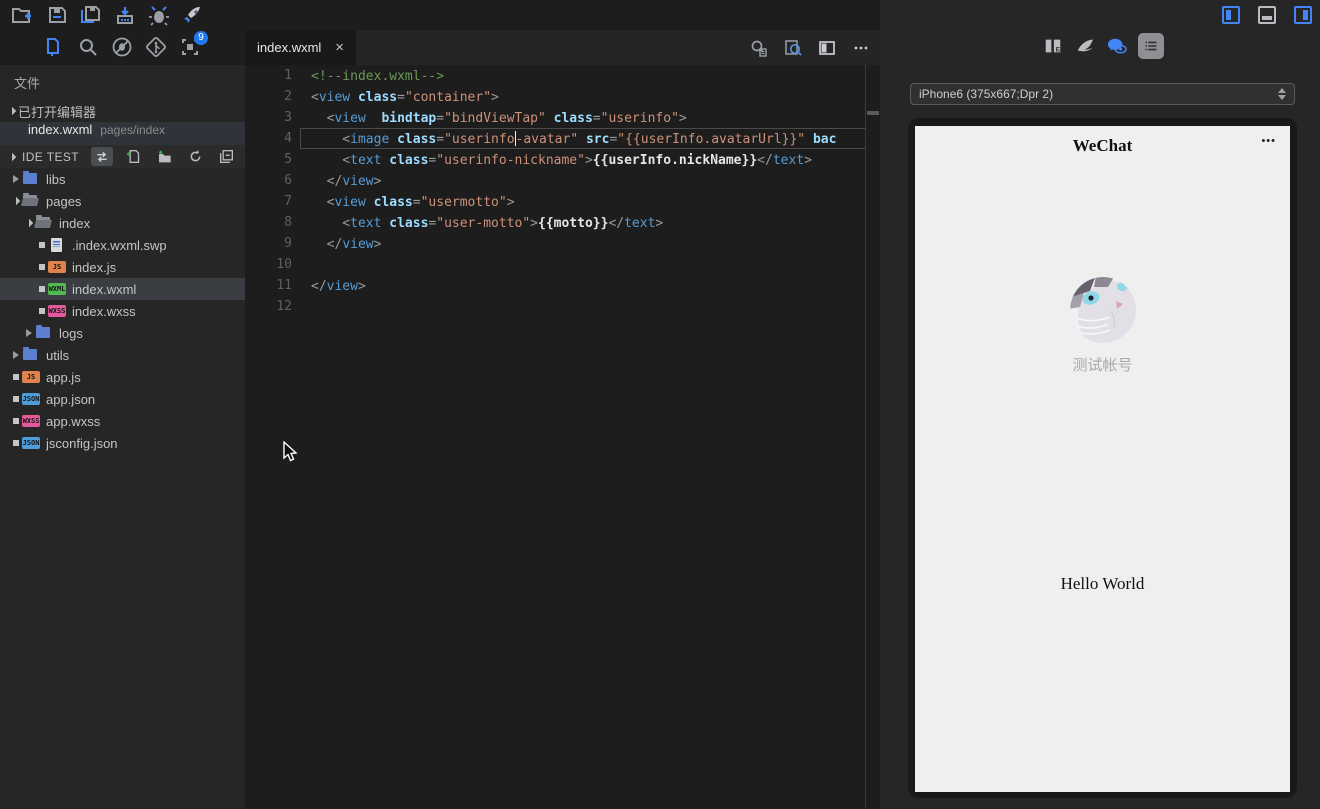 The height and width of the screenshot is (809, 1320). Describe the element at coordinates (57, 15) in the screenshot. I see `save-icon` at that location.